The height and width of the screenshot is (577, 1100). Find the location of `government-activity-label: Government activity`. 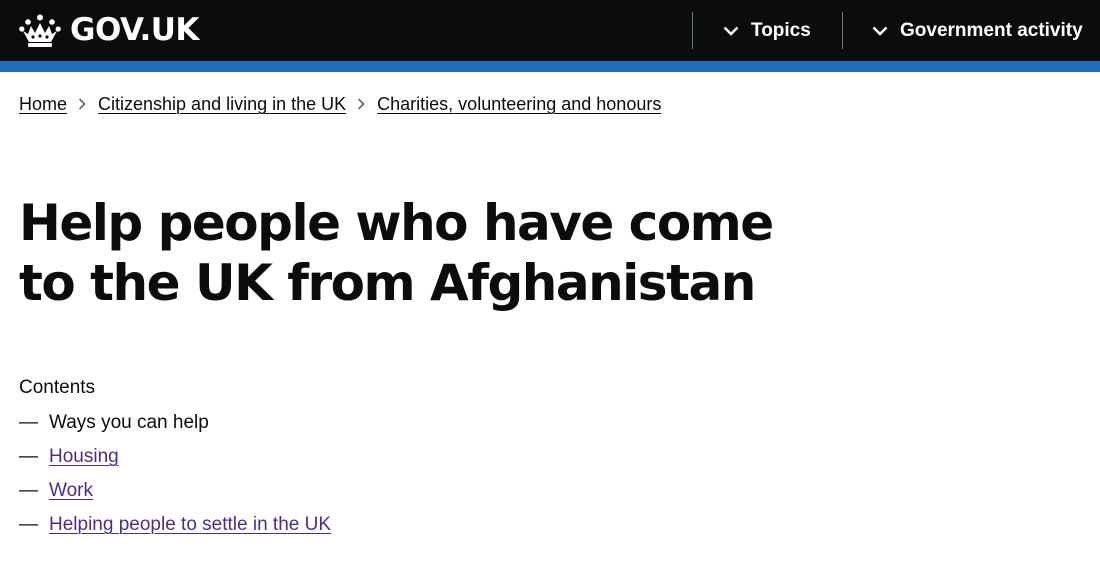

government-activity-label: Government activity is located at coordinates (991, 30).